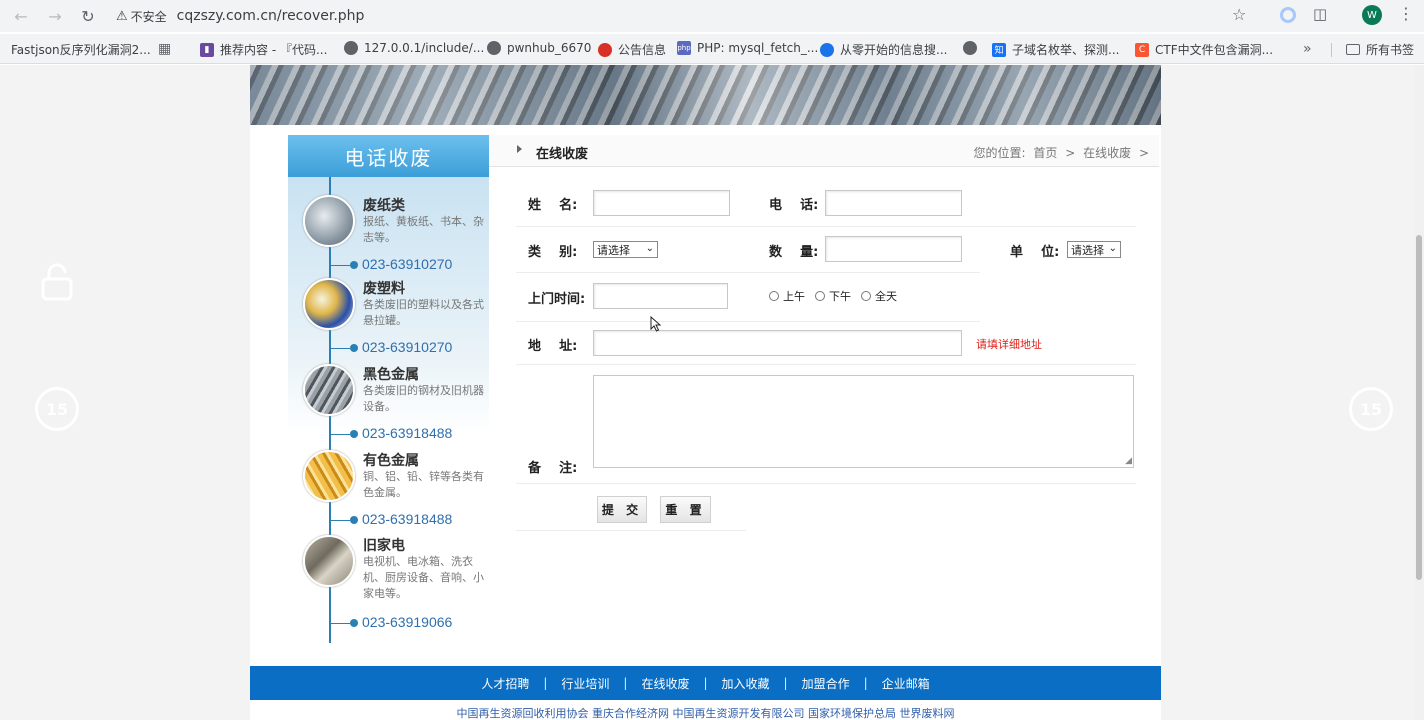 The width and height of the screenshot is (1424, 720). Describe the element at coordinates (141, 16) in the screenshot. I see `security-indicator: ⚠ 不安全` at that location.